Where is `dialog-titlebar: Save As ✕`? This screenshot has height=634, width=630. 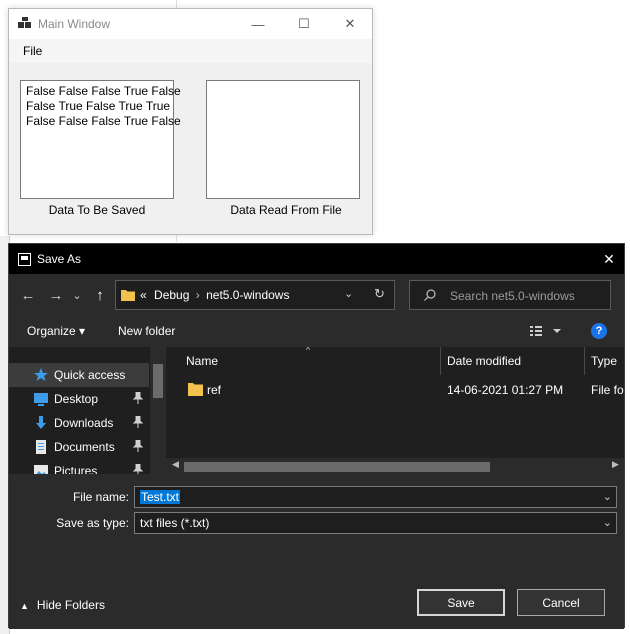
dialog-titlebar: Save As ✕ is located at coordinates (316, 259).